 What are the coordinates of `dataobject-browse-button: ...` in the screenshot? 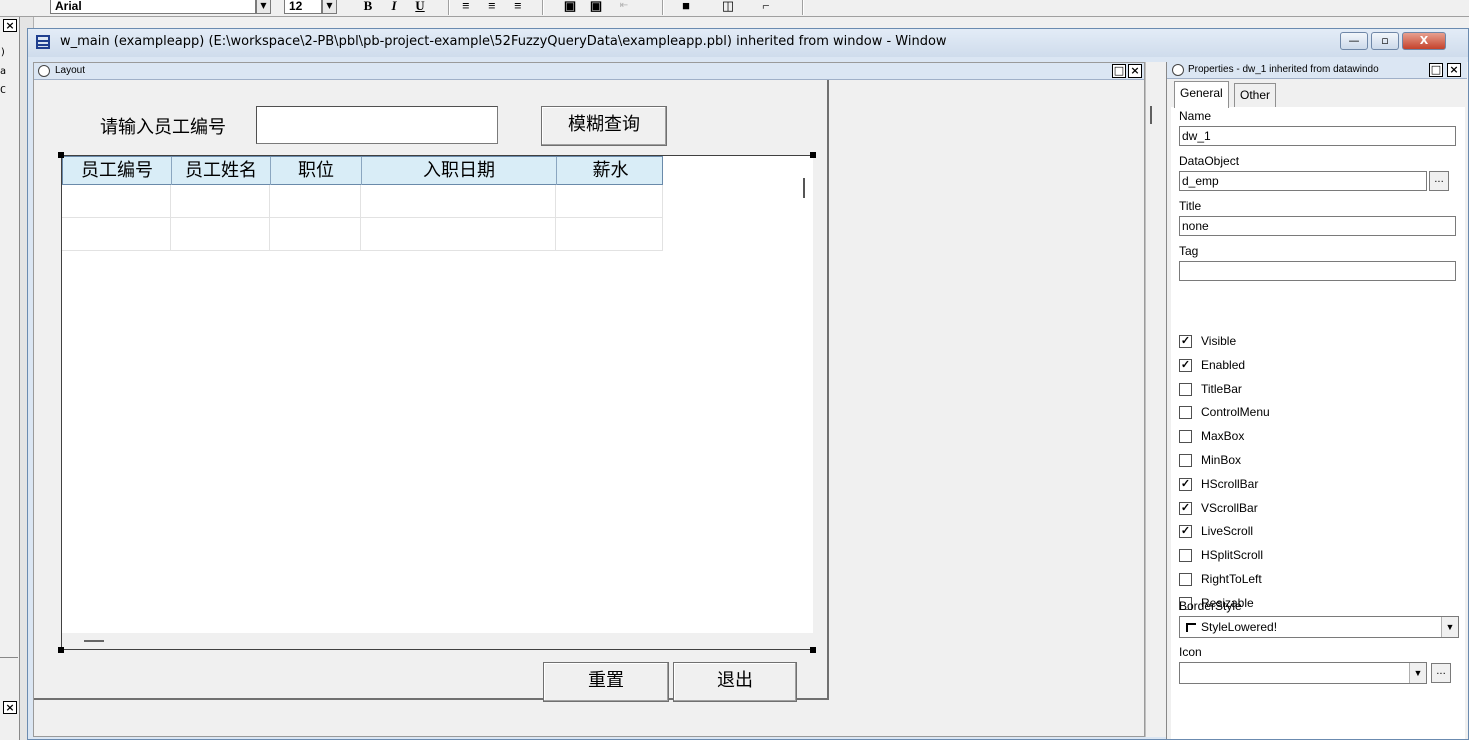 It's located at (1439, 181).